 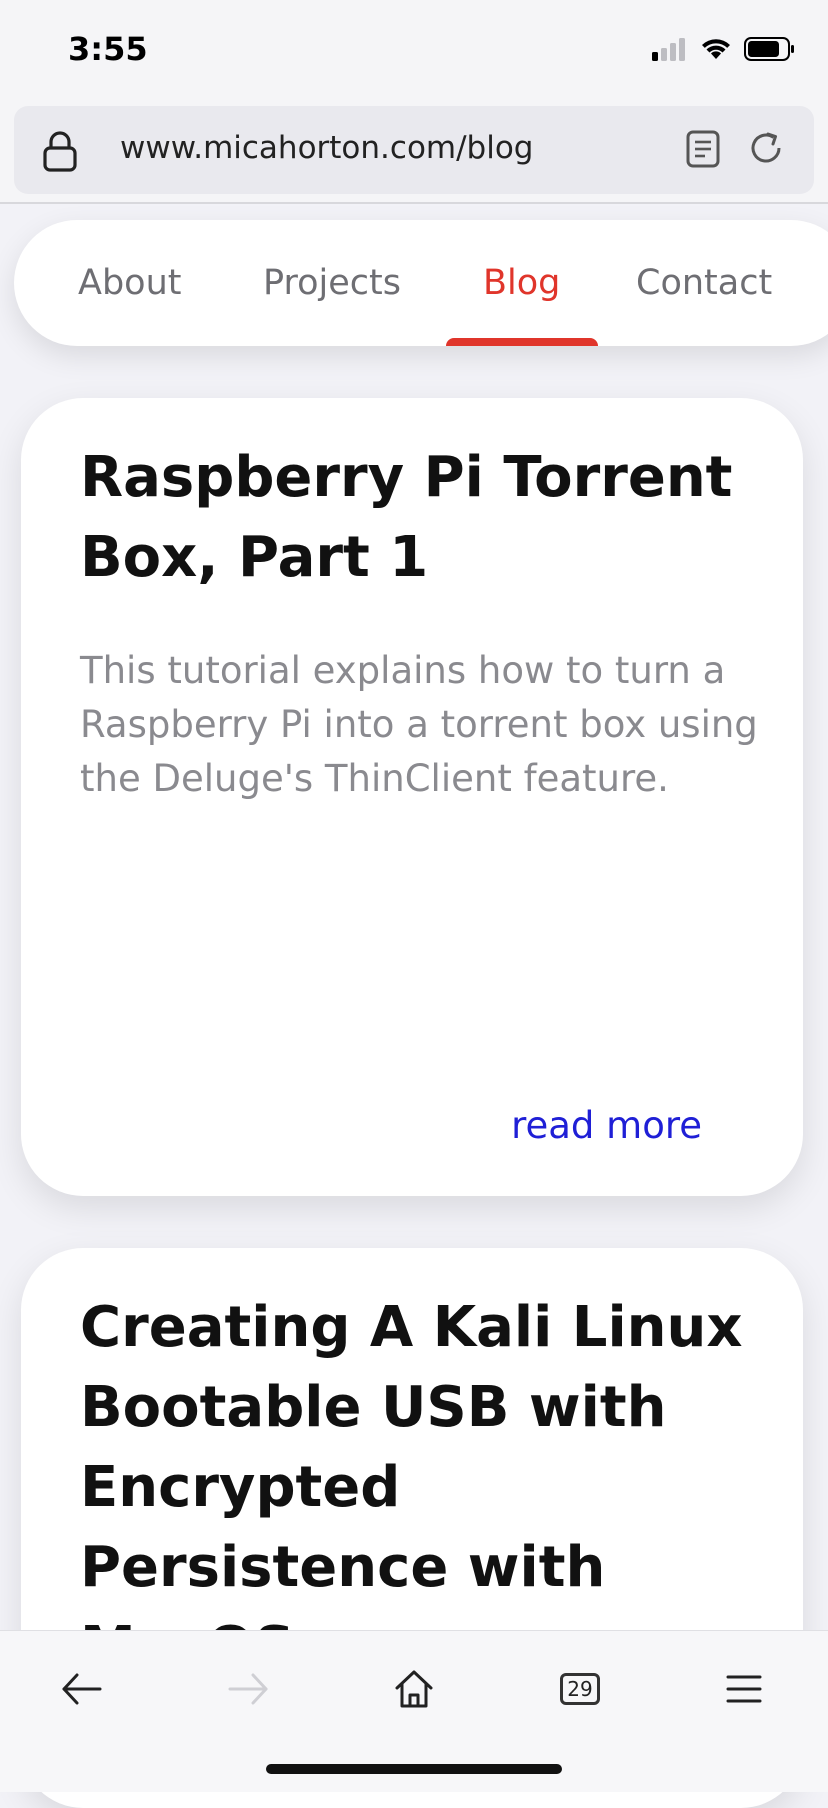 I want to click on forward-arrow-icon, so click(x=248, y=1689).